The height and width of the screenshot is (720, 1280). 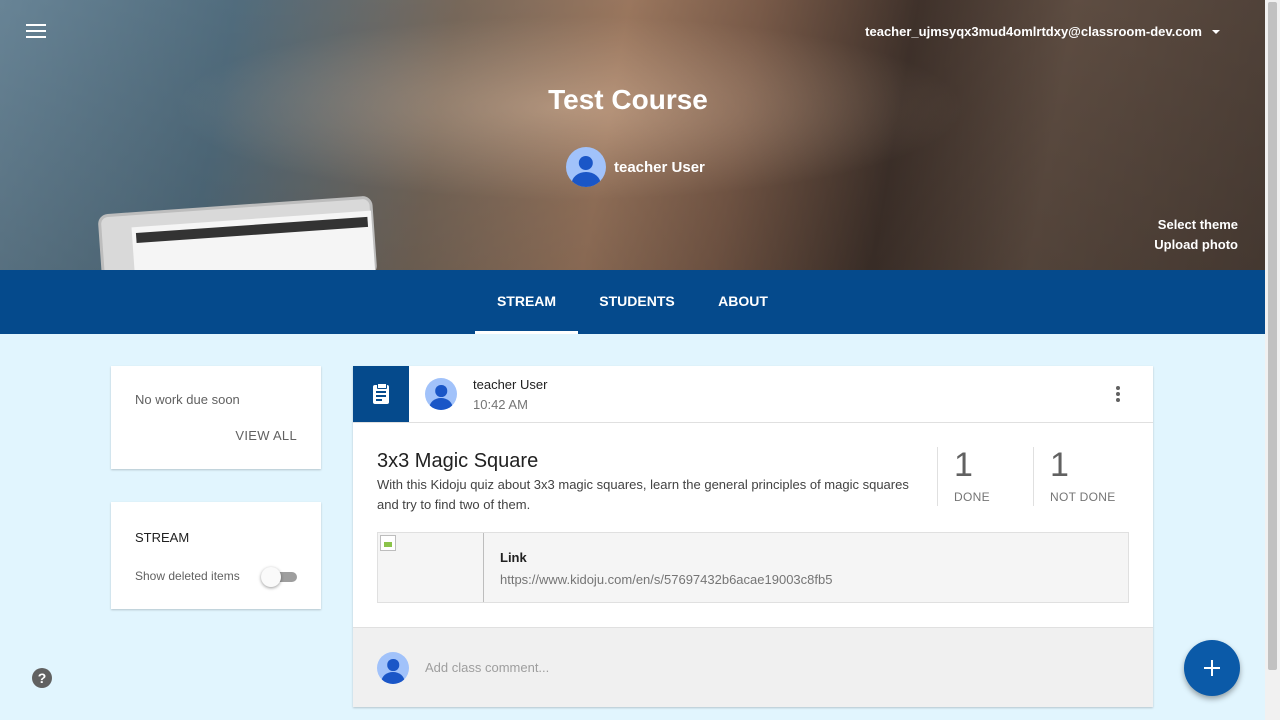 What do you see at coordinates (526, 302) in the screenshot?
I see `tab-stream: STREAM` at bounding box center [526, 302].